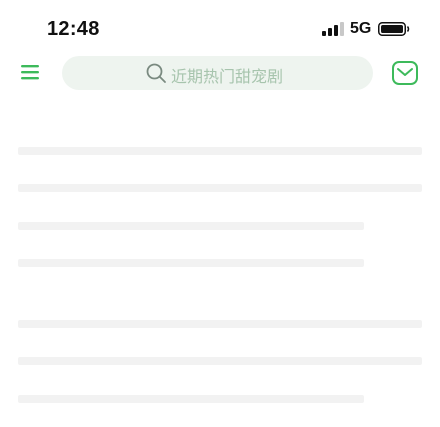 Image resolution: width=440 pixels, height=427 pixels. Describe the element at coordinates (31, 72) in the screenshot. I see `menu-icon` at that location.